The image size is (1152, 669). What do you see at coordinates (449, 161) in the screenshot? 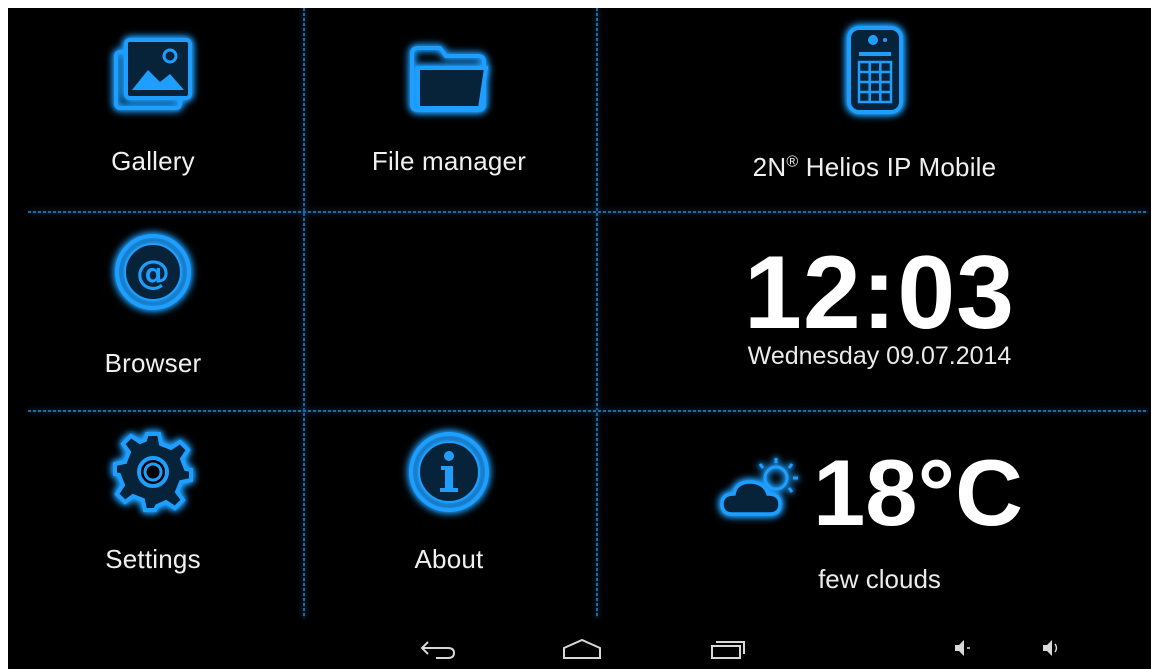
I see `file-manager-label: File manager` at bounding box center [449, 161].